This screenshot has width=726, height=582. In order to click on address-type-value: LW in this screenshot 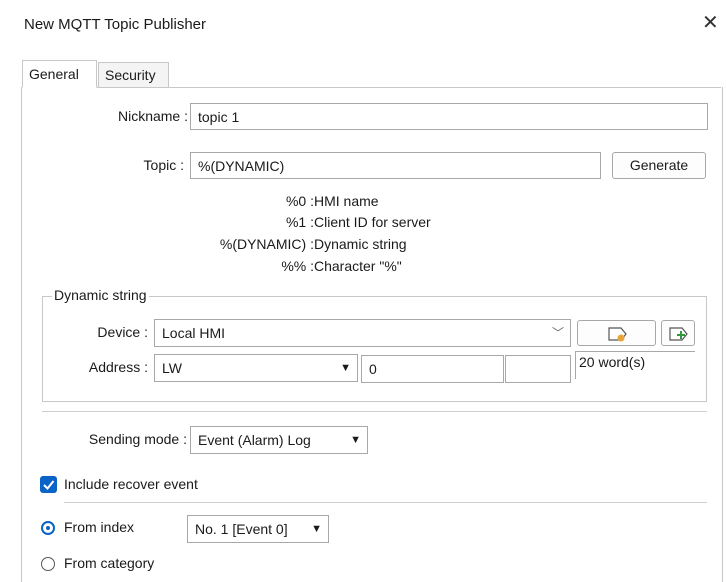, I will do `click(172, 368)`.